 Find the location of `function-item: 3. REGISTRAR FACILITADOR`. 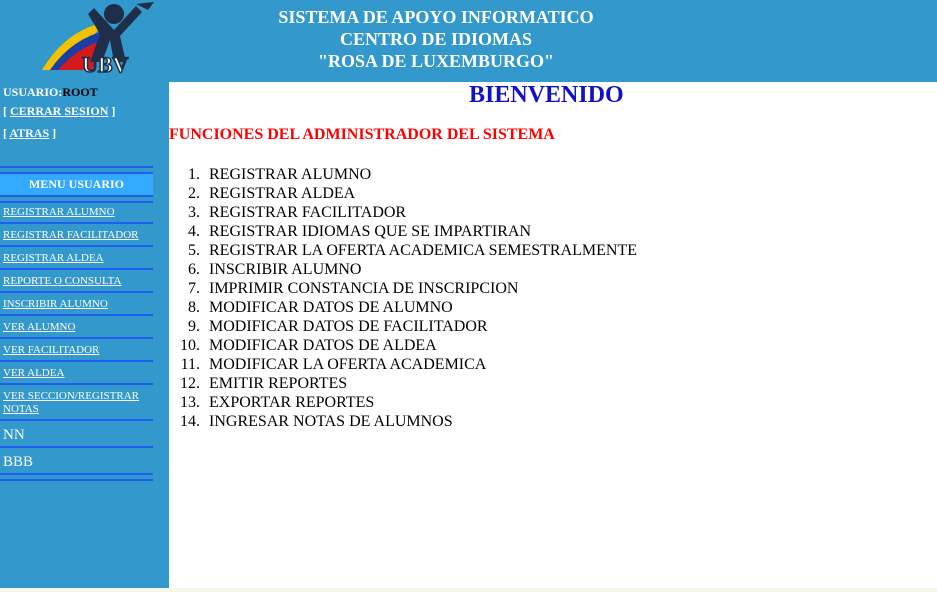

function-item: 3. REGISTRAR FACILITADOR is located at coordinates (287, 212).